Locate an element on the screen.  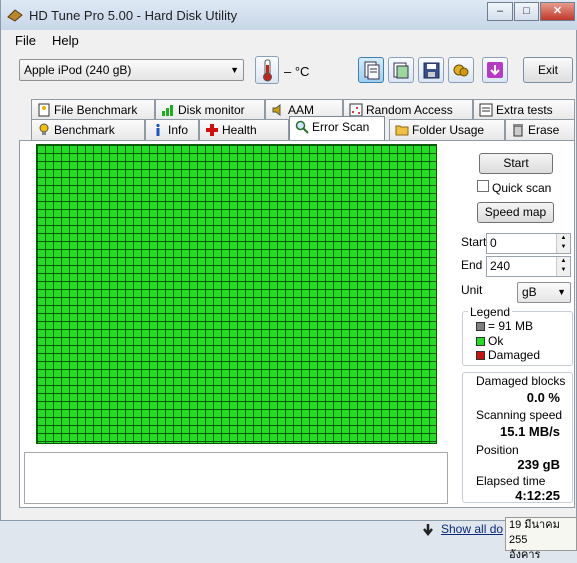
tab-disk-monitor: Disk monitor is located at coordinates (210, 109).